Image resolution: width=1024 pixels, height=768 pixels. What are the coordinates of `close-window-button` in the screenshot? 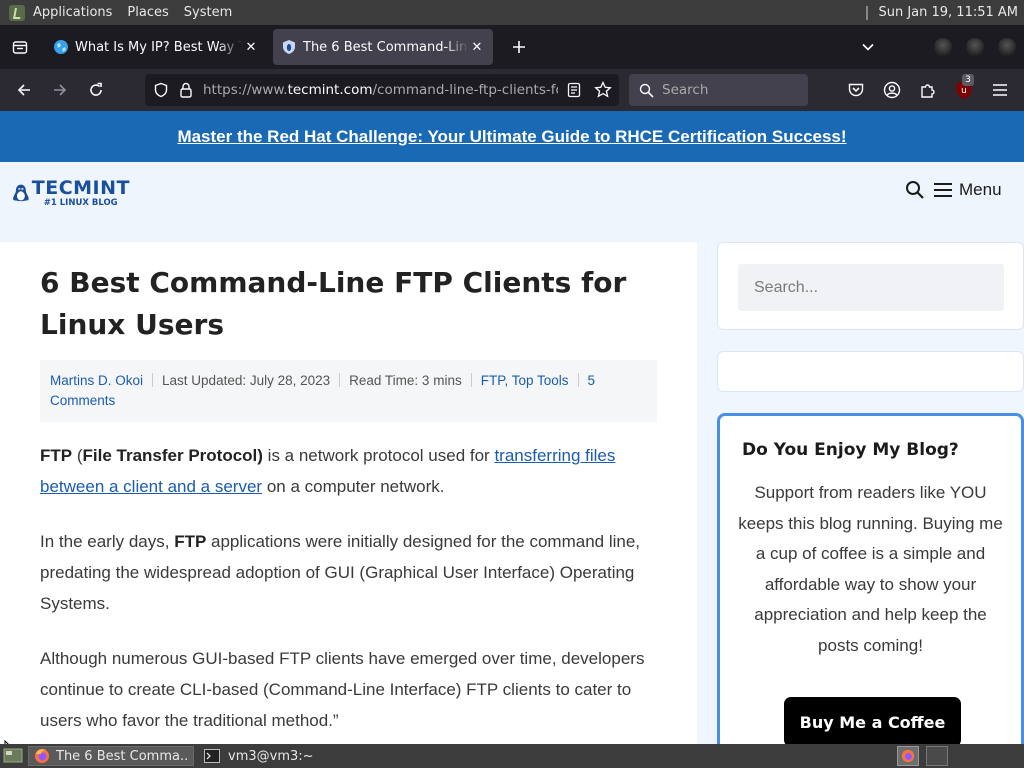 It's located at (1007, 47).